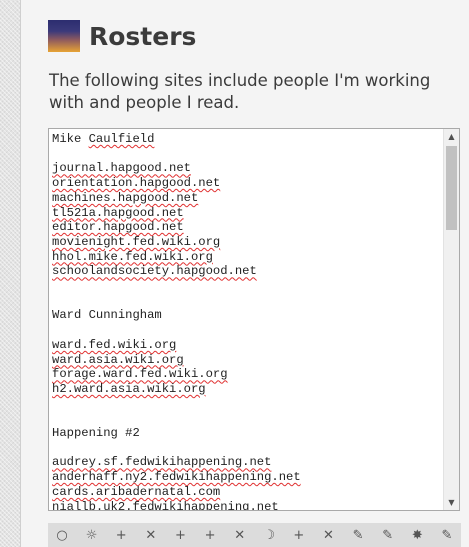 Image resolution: width=469 pixels, height=547 pixels. Describe the element at coordinates (10, 273) in the screenshot. I see `left-edge-strip` at that location.